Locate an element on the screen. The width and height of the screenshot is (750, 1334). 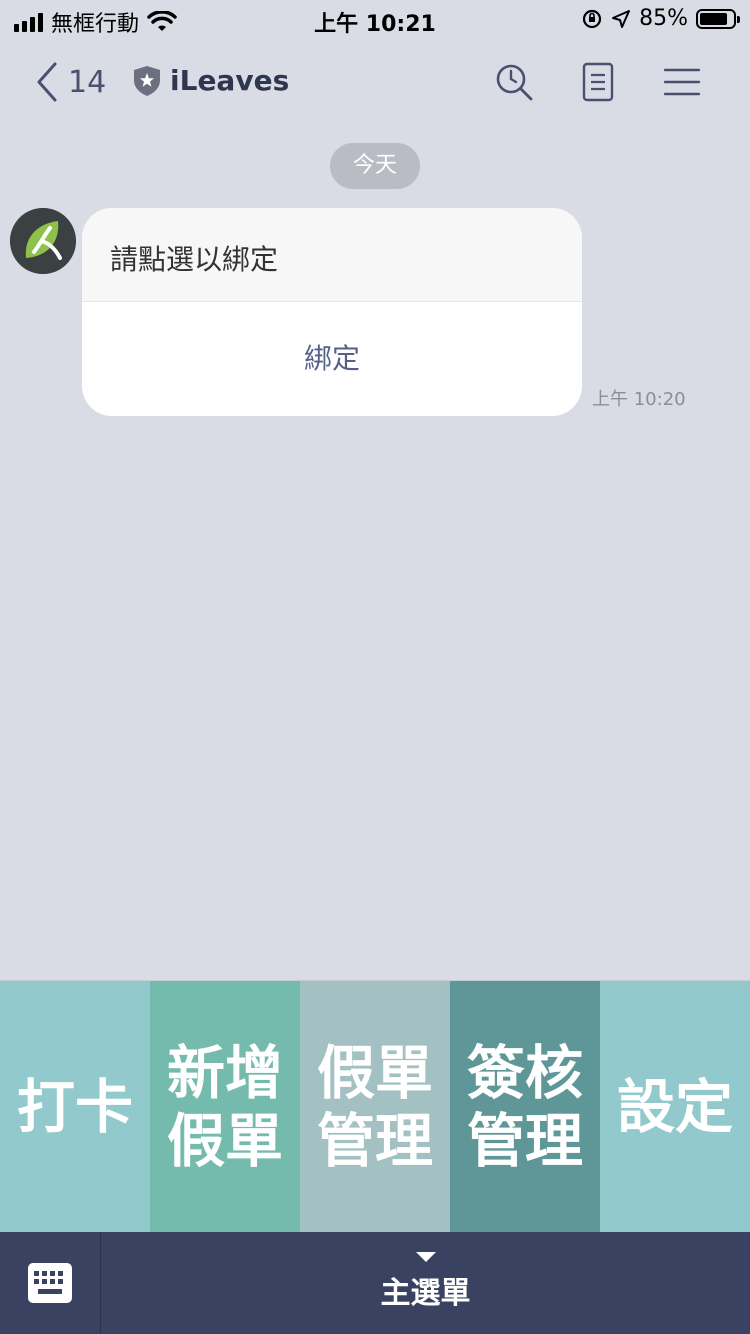
rich-menu-item-approval-management: 簽核管理 is located at coordinates (525, 1107).